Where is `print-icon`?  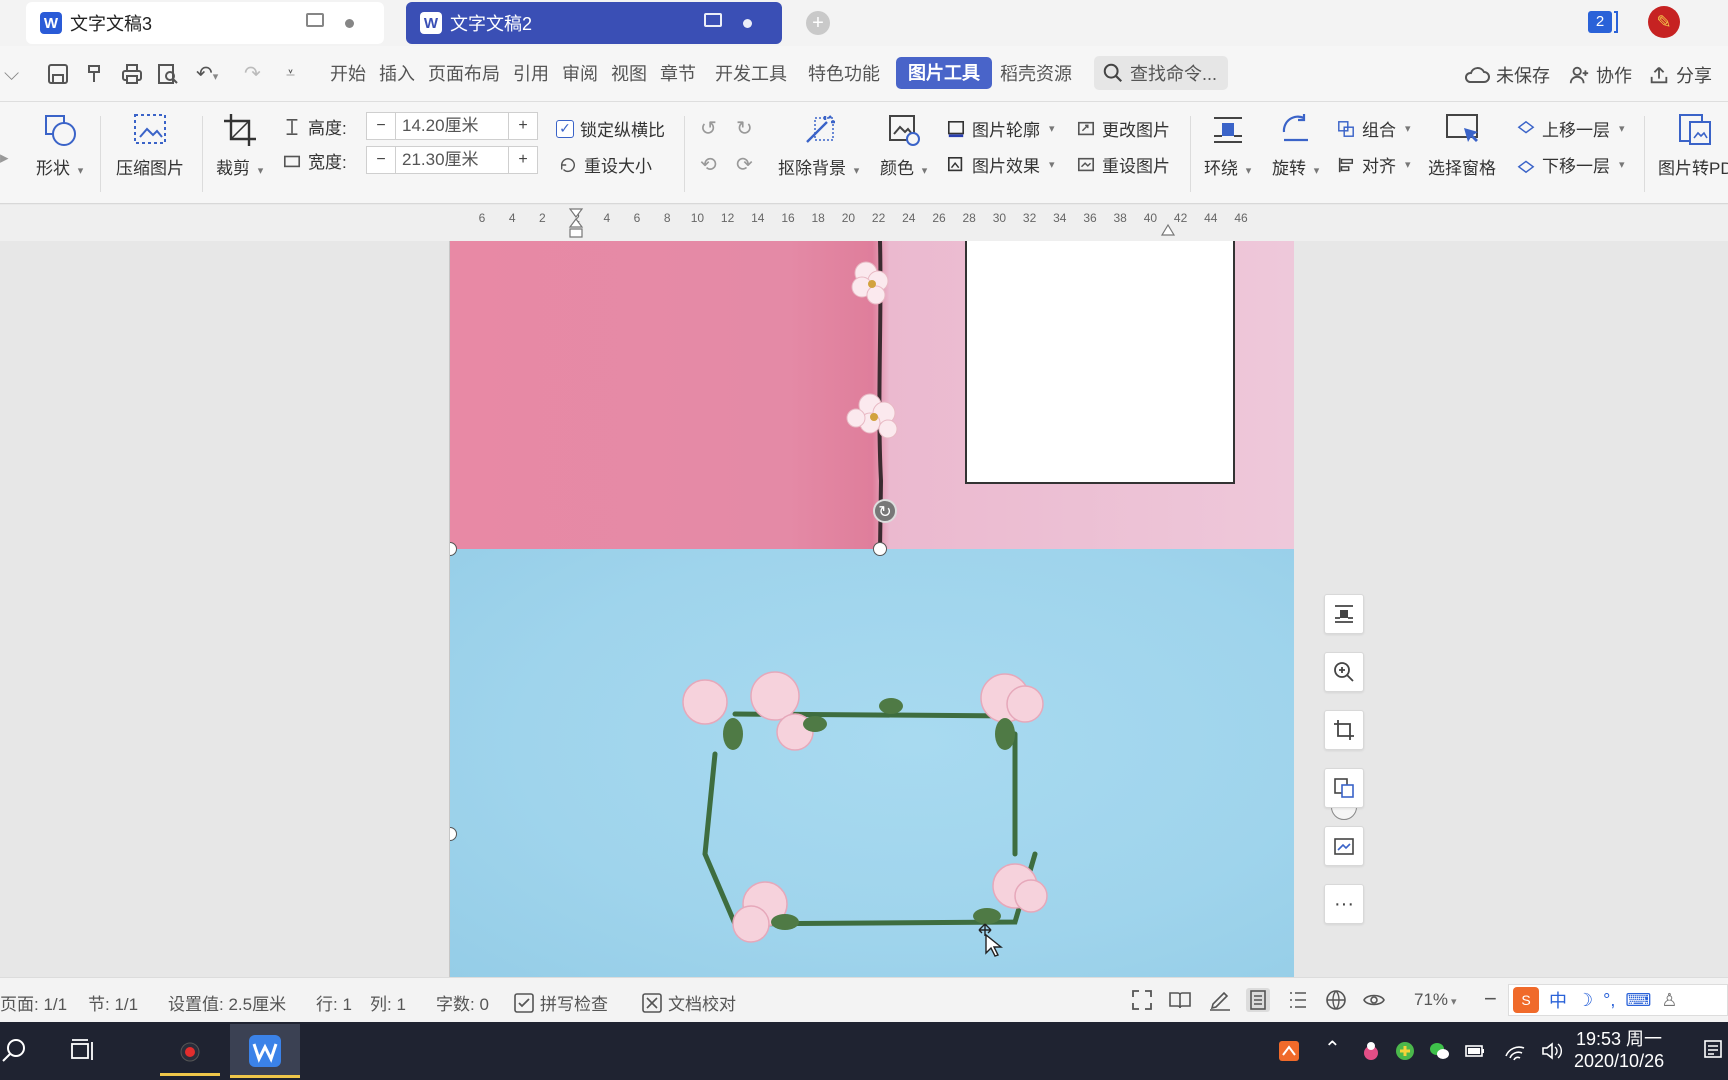
print-icon is located at coordinates (132, 74).